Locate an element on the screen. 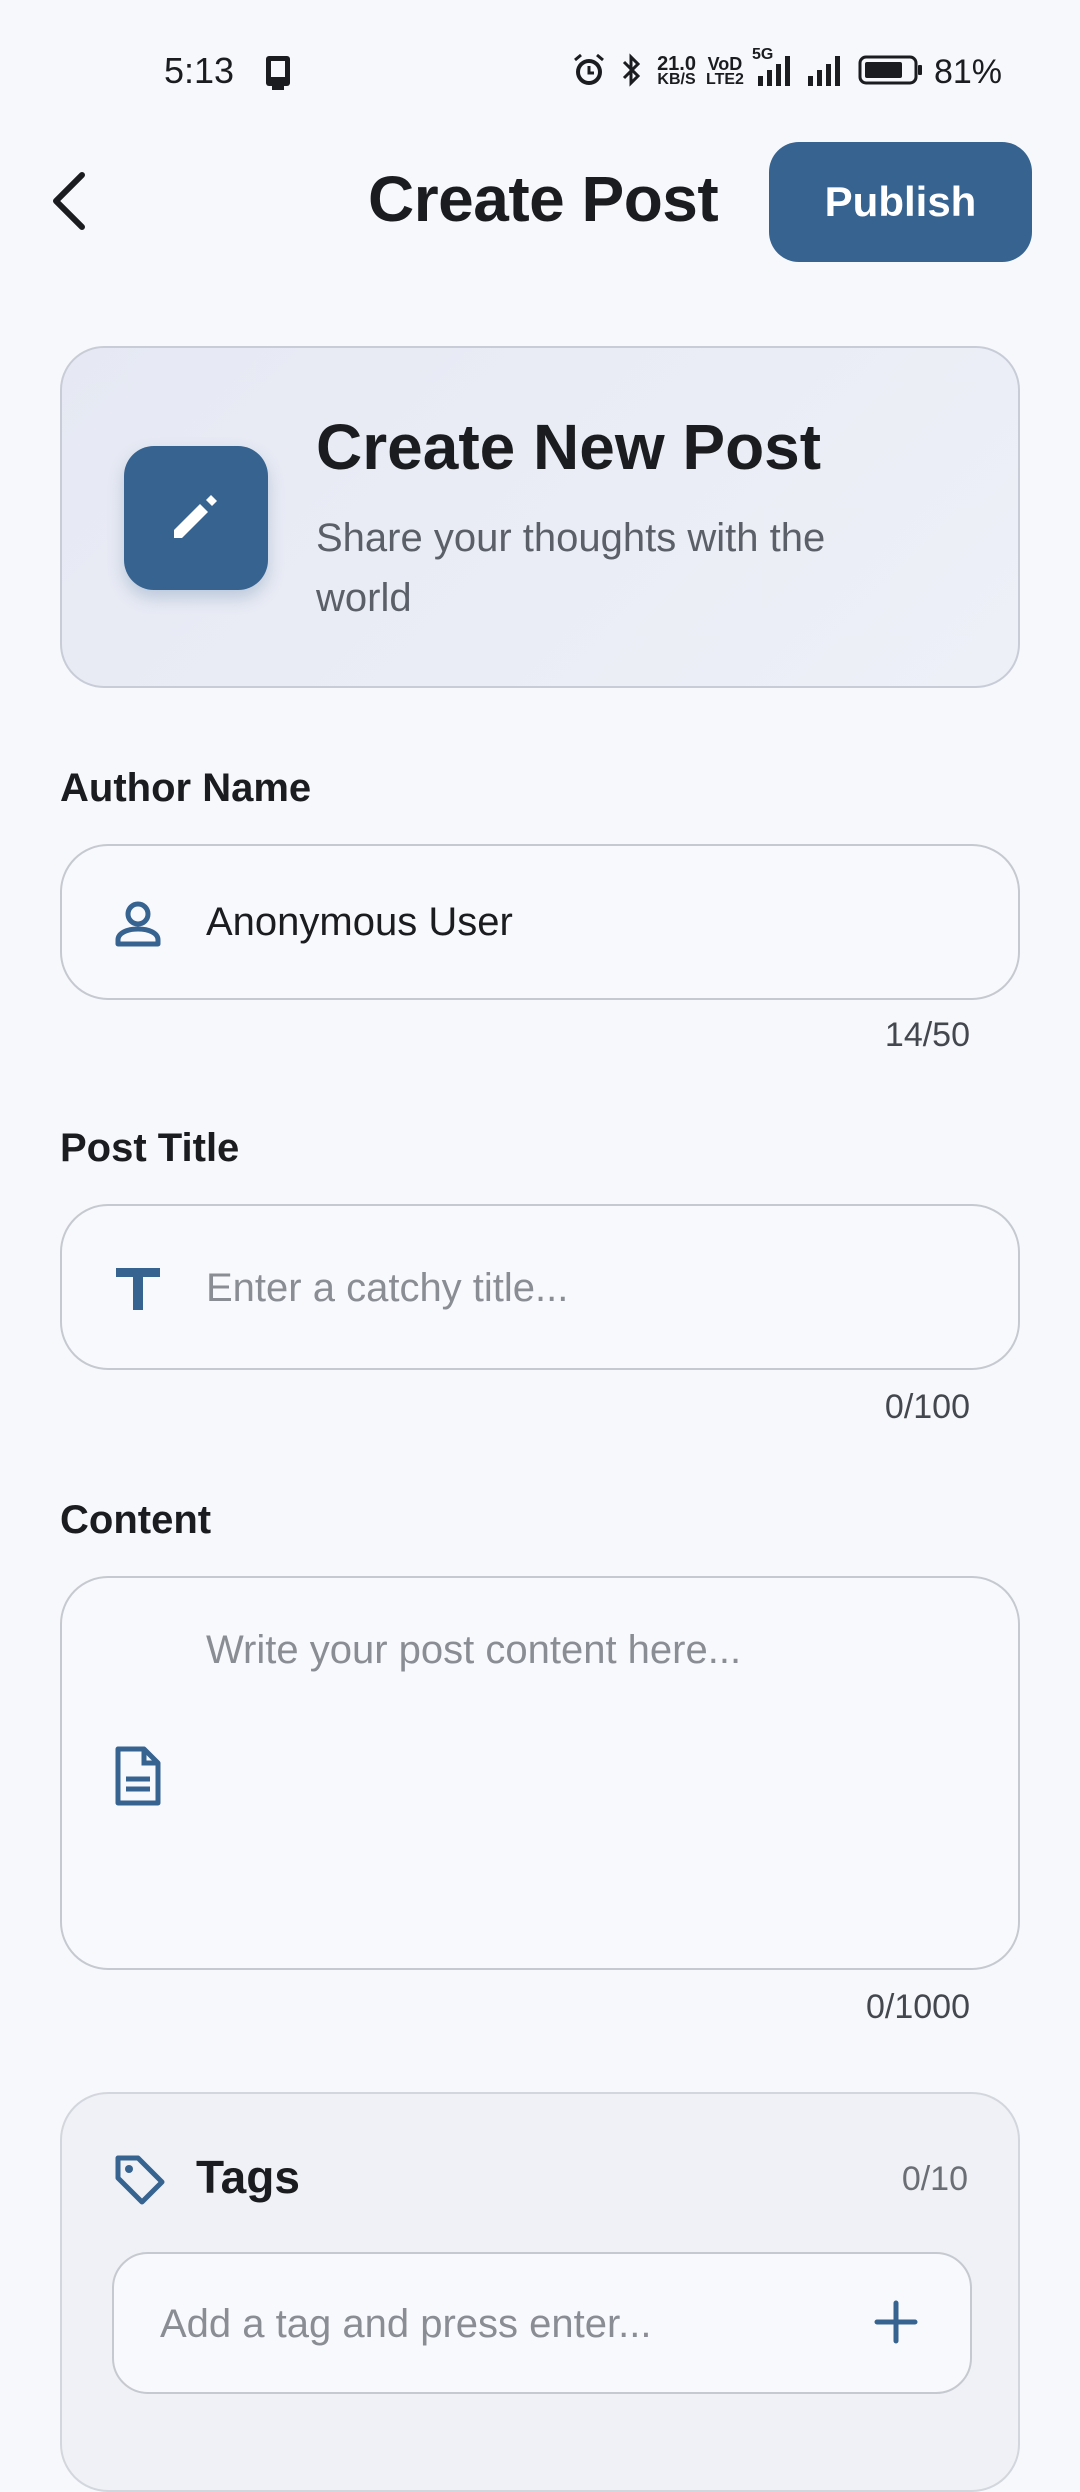  content-field is located at coordinates (540, 1773).